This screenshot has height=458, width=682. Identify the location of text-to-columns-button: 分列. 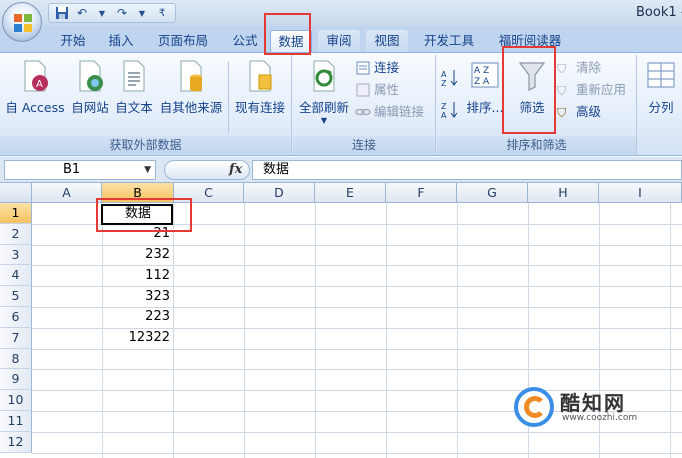
(661, 87).